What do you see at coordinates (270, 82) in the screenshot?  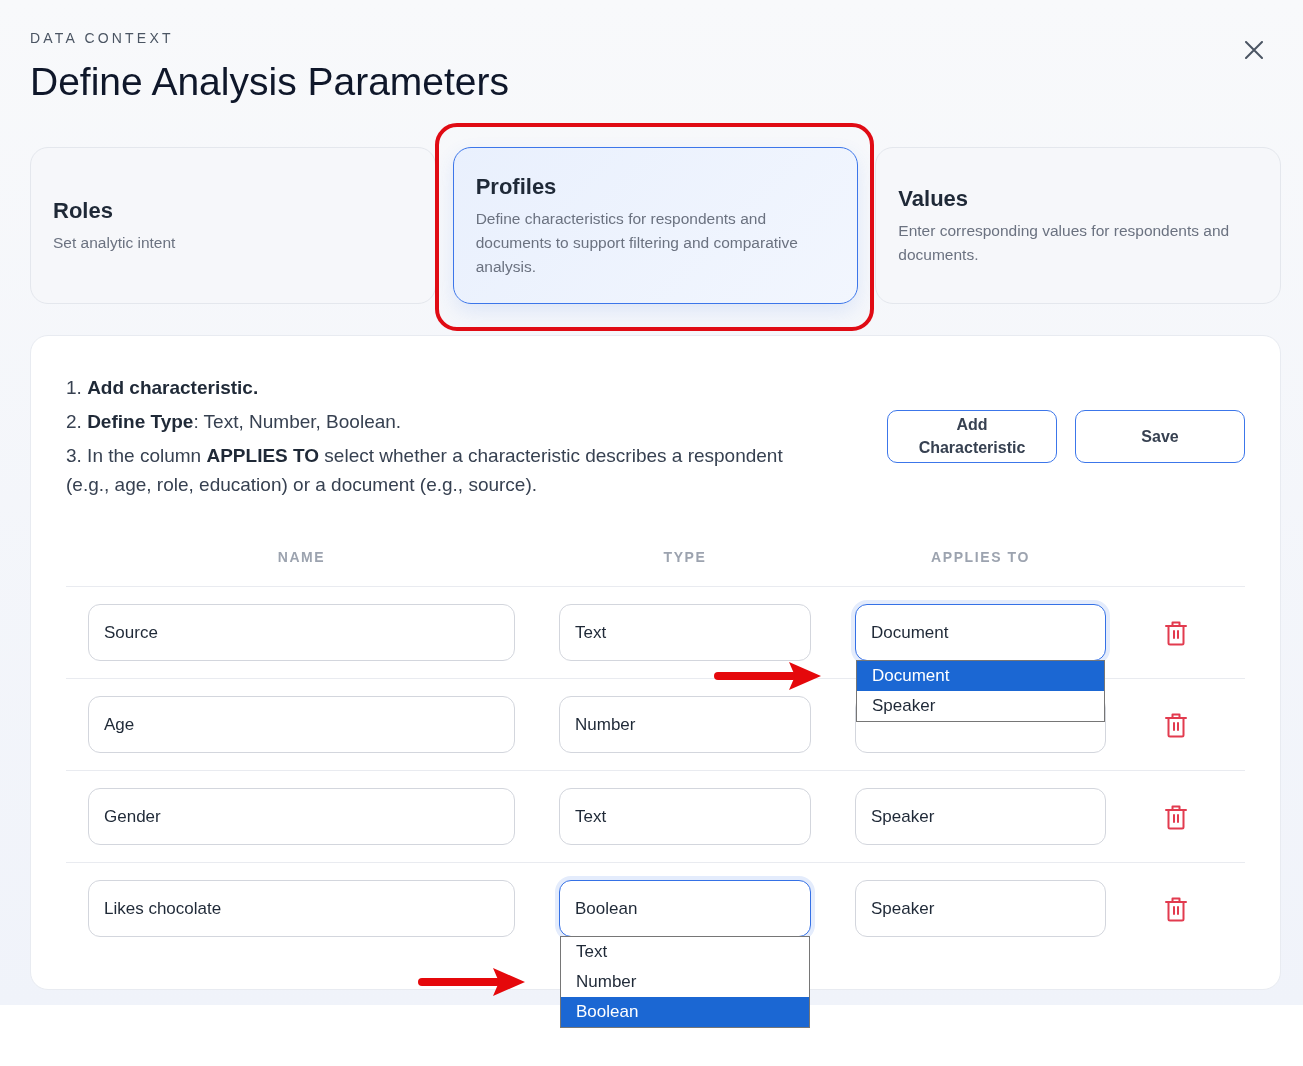 I see `dialog-title: Define Analysis Parameters` at bounding box center [270, 82].